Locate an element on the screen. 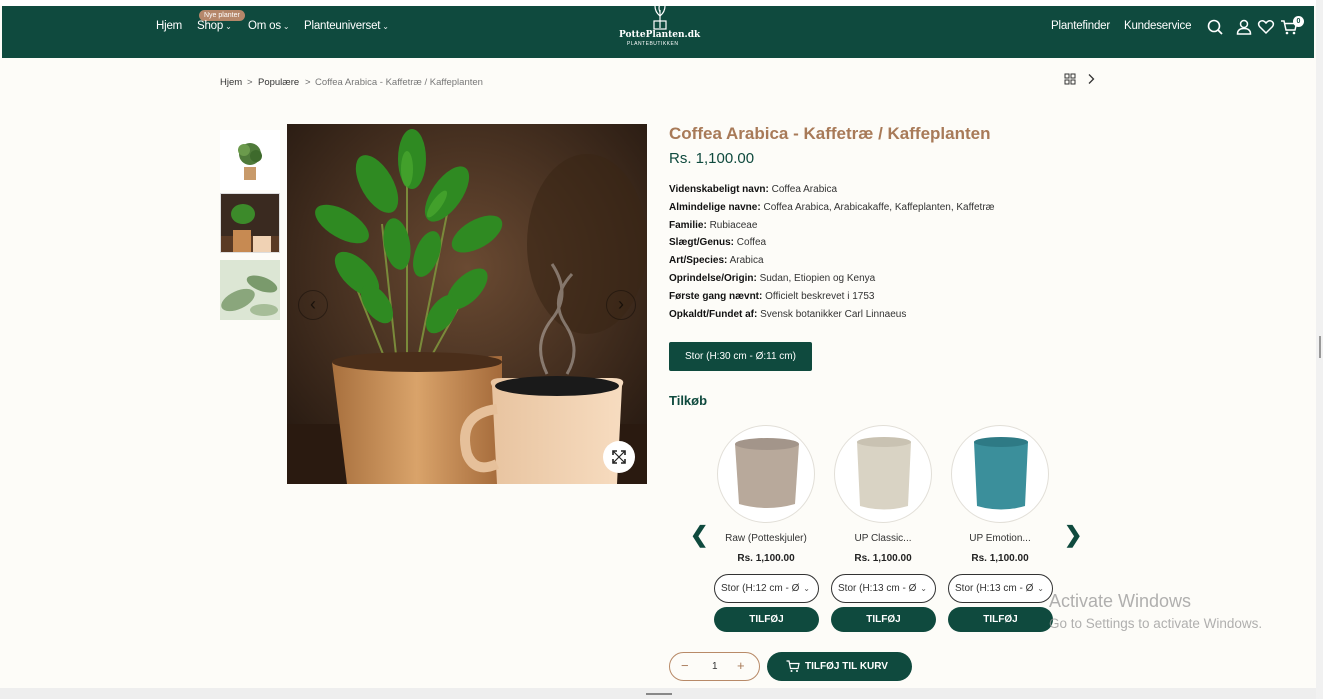 This screenshot has width=1323, height=699. leaves-thumbnail-image is located at coordinates (250, 290).